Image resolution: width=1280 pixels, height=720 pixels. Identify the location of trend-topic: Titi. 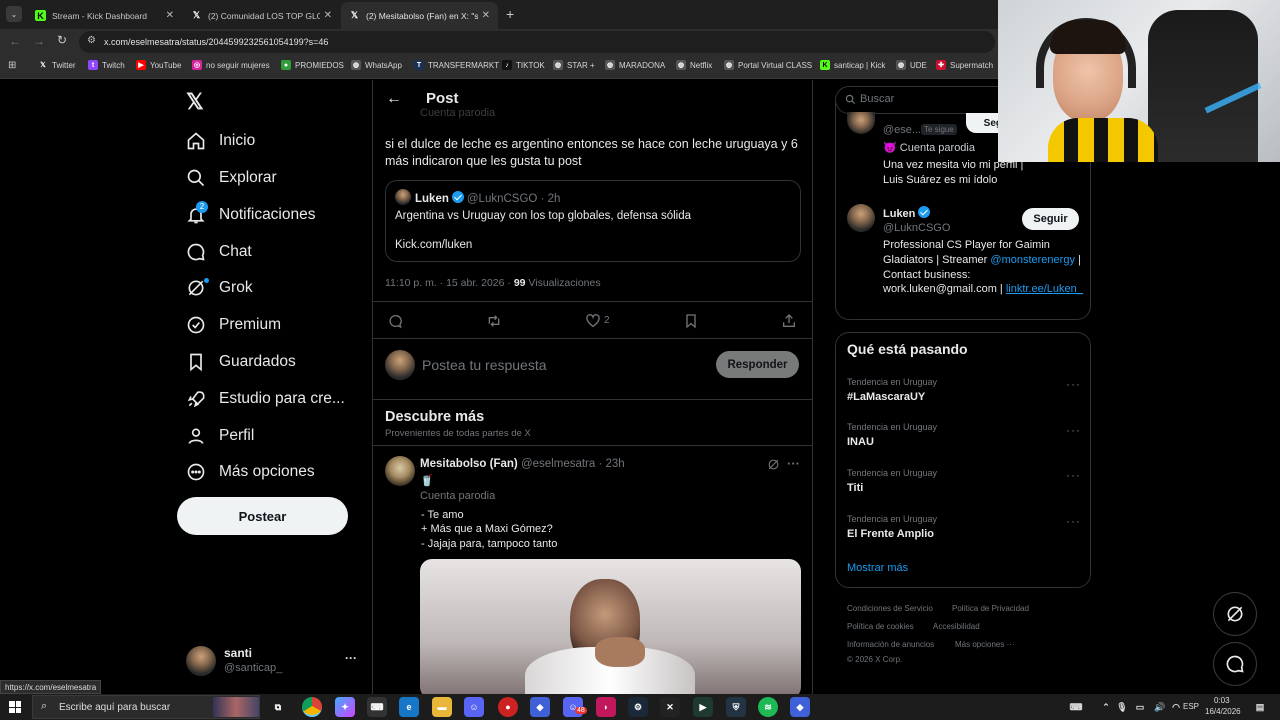
(855, 488).